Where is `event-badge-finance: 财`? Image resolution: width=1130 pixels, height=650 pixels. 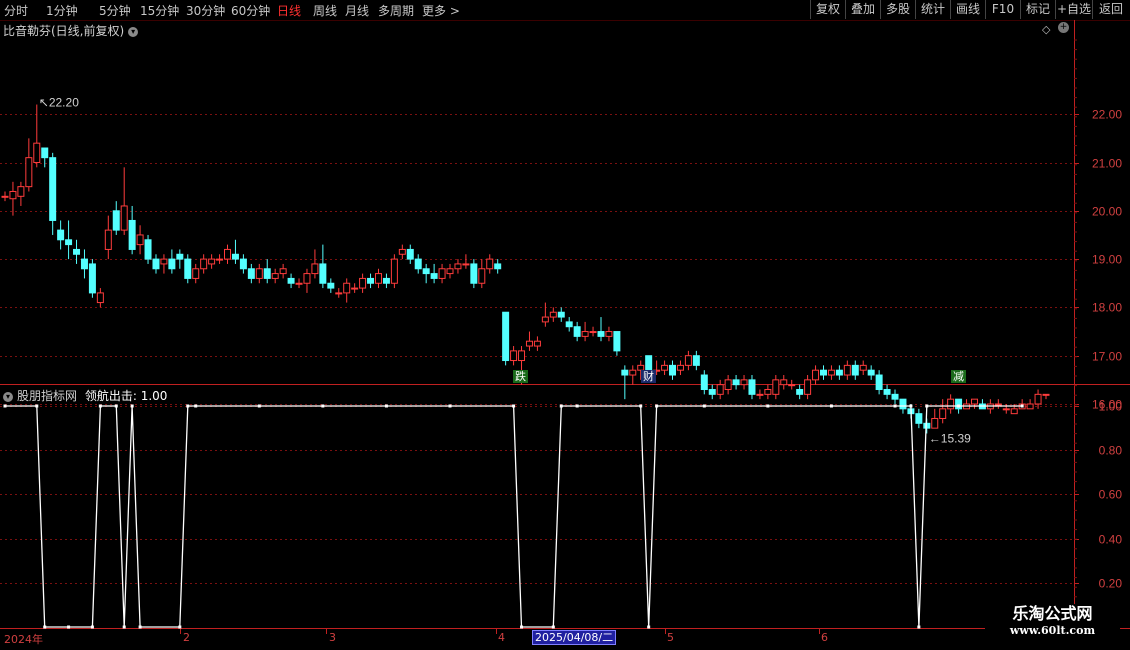 event-badge-finance: 财 is located at coordinates (648, 376).